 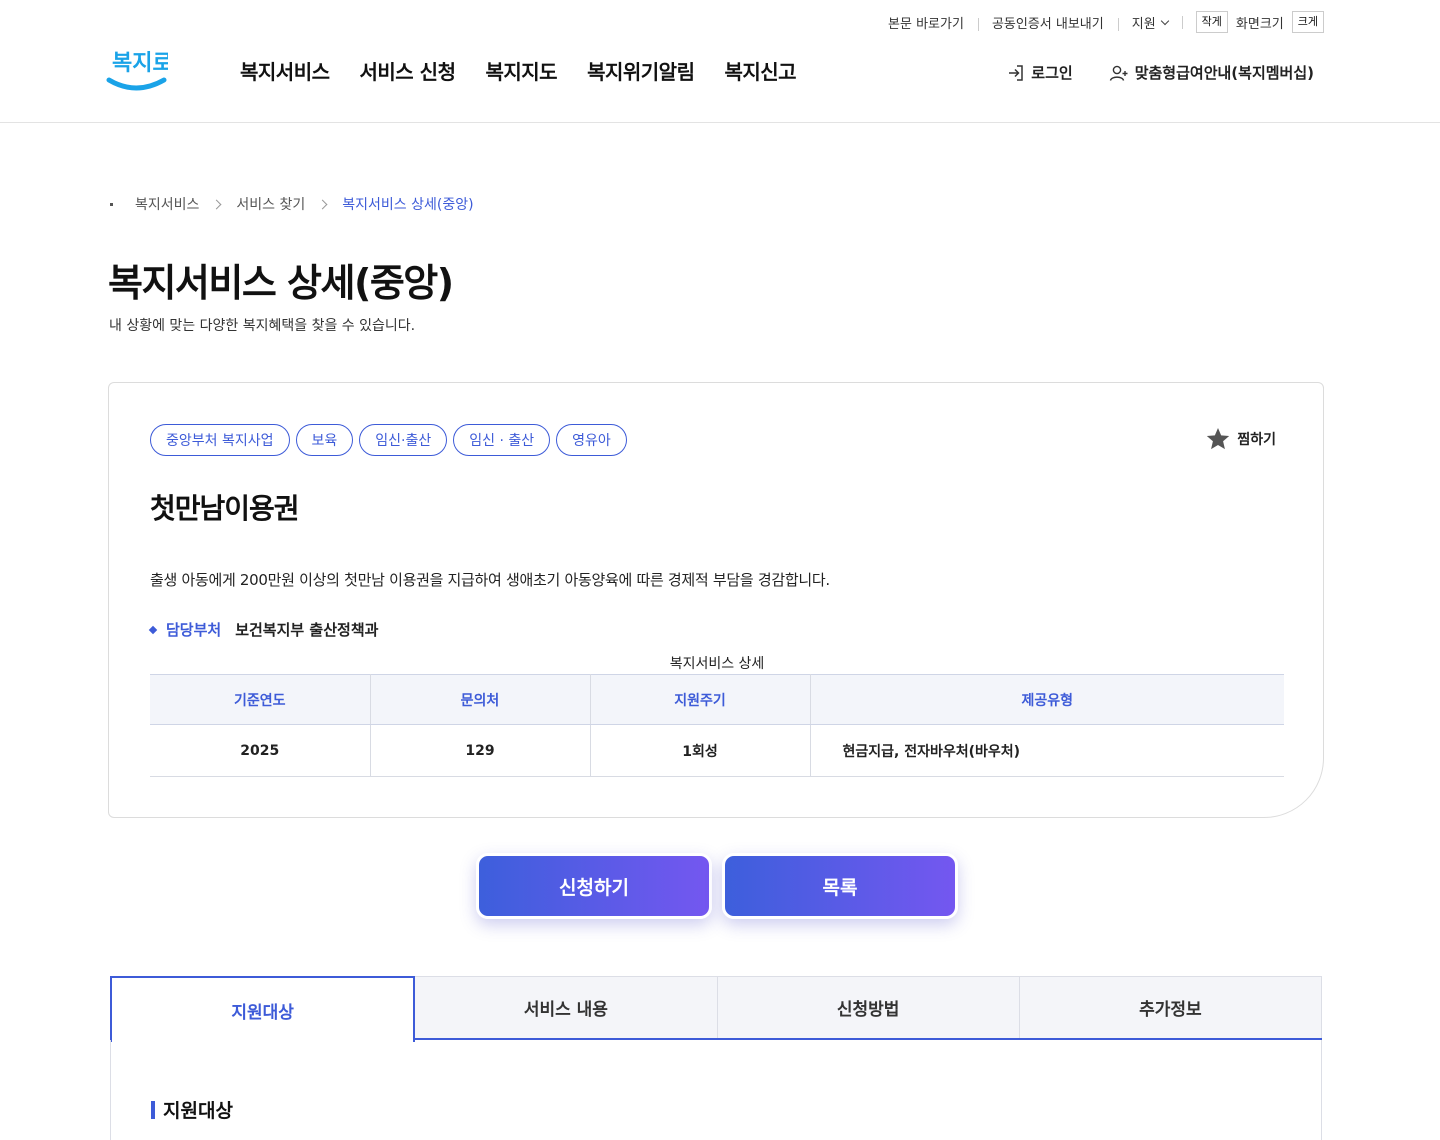 I want to click on td-support-cycle: 1회성, so click(x=700, y=750).